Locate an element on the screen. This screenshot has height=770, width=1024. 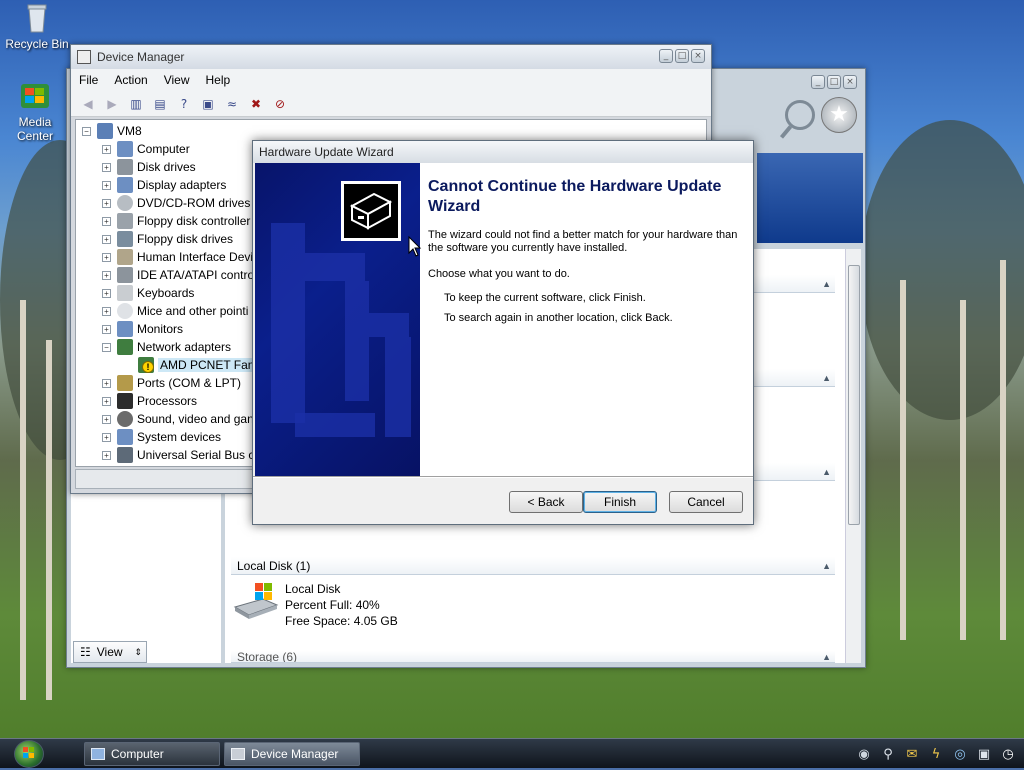
tree-item-processors: + Processors is located at coordinates (149, 401).